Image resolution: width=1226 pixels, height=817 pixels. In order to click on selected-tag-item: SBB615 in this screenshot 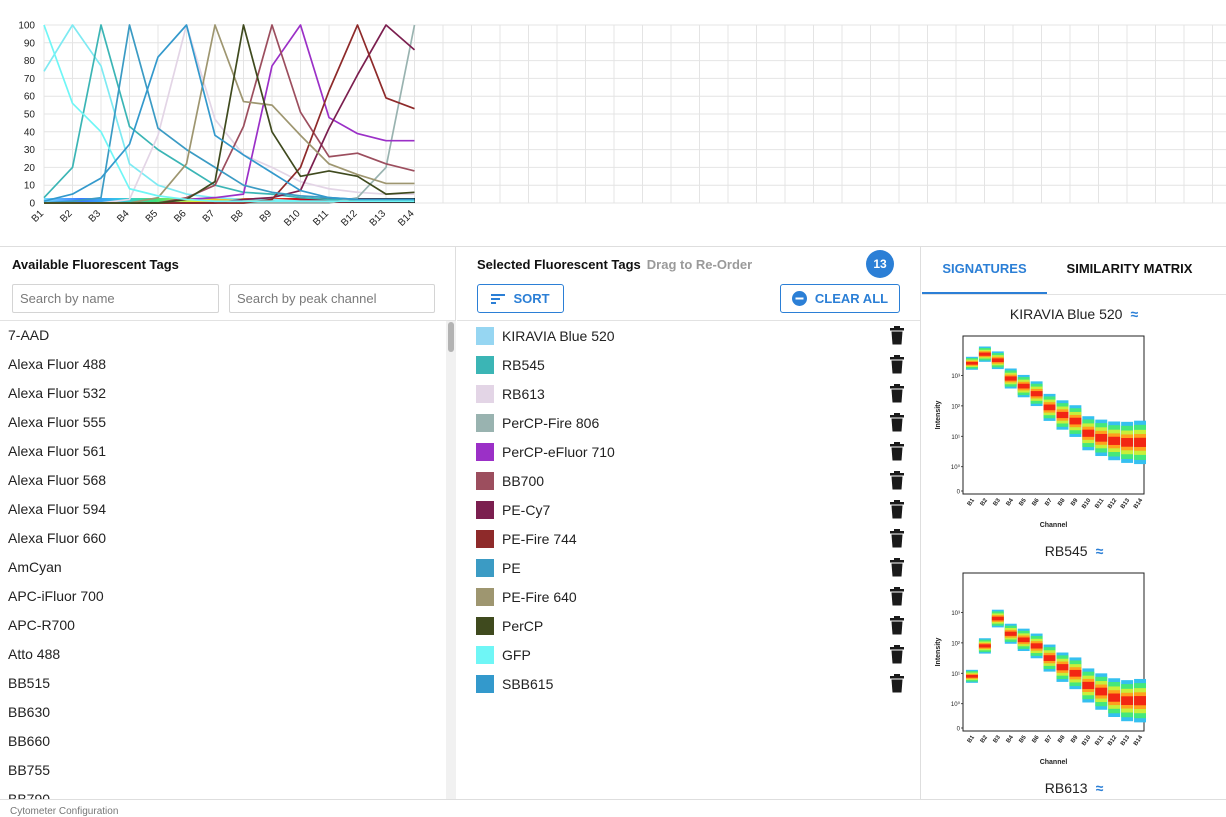, I will do `click(689, 683)`.